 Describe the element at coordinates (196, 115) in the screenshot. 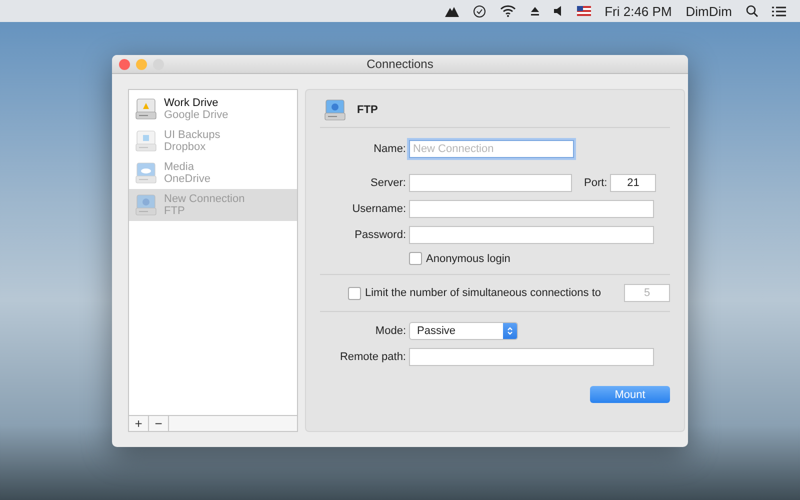

I see `connection-service: Google Drive` at that location.